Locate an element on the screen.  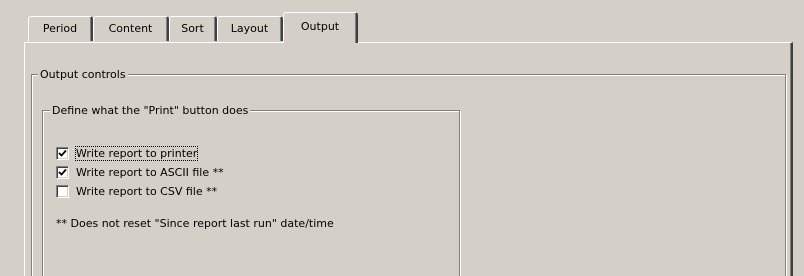
write-to-csv-checkbox is located at coordinates (62, 191).